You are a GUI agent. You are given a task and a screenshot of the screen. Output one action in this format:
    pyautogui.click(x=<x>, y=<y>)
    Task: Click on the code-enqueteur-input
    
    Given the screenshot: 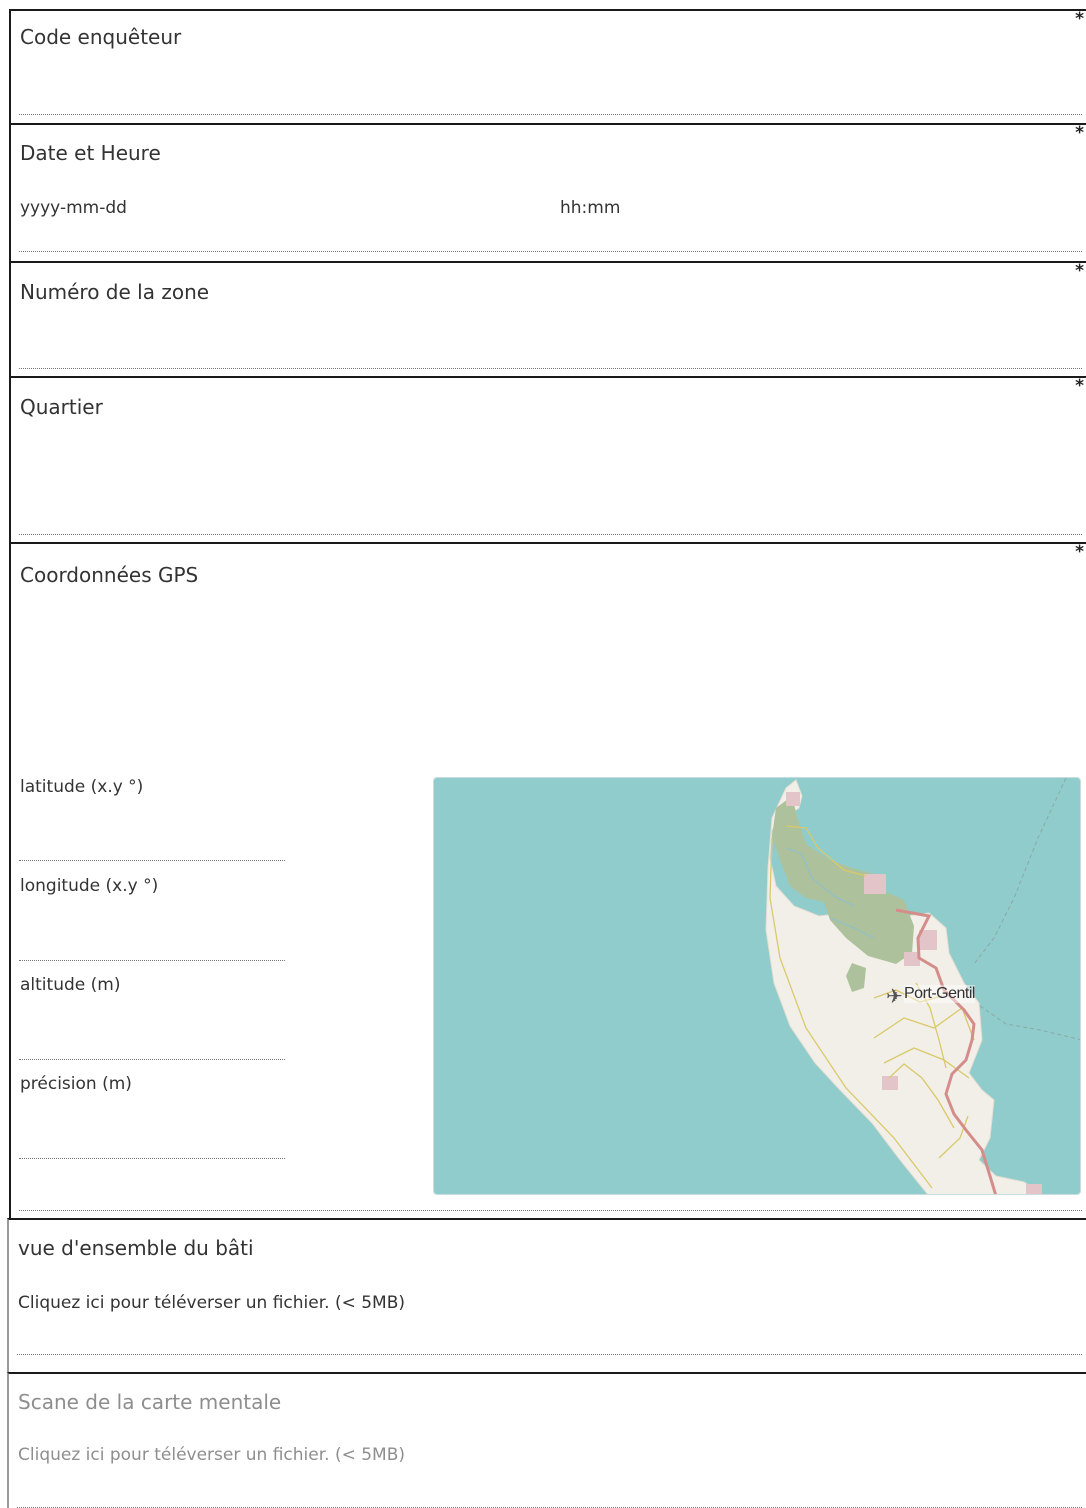 What is the action you would take?
    pyautogui.click(x=551, y=93)
    